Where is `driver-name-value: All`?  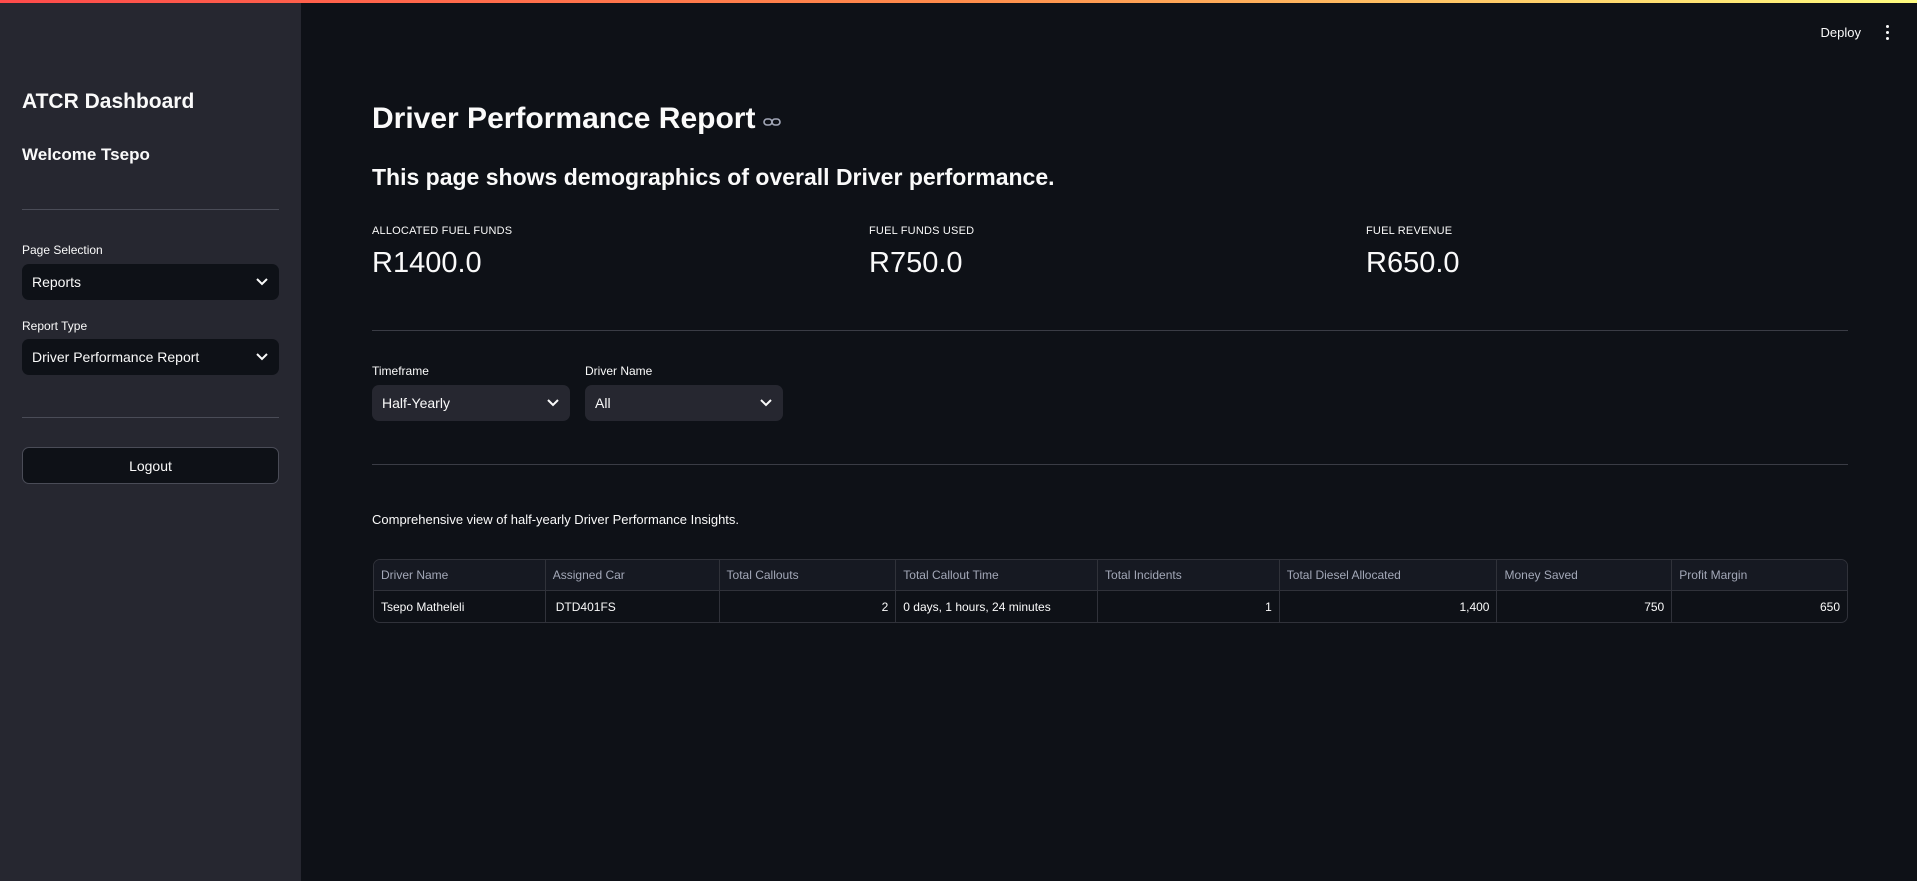
driver-name-value: All is located at coordinates (603, 403).